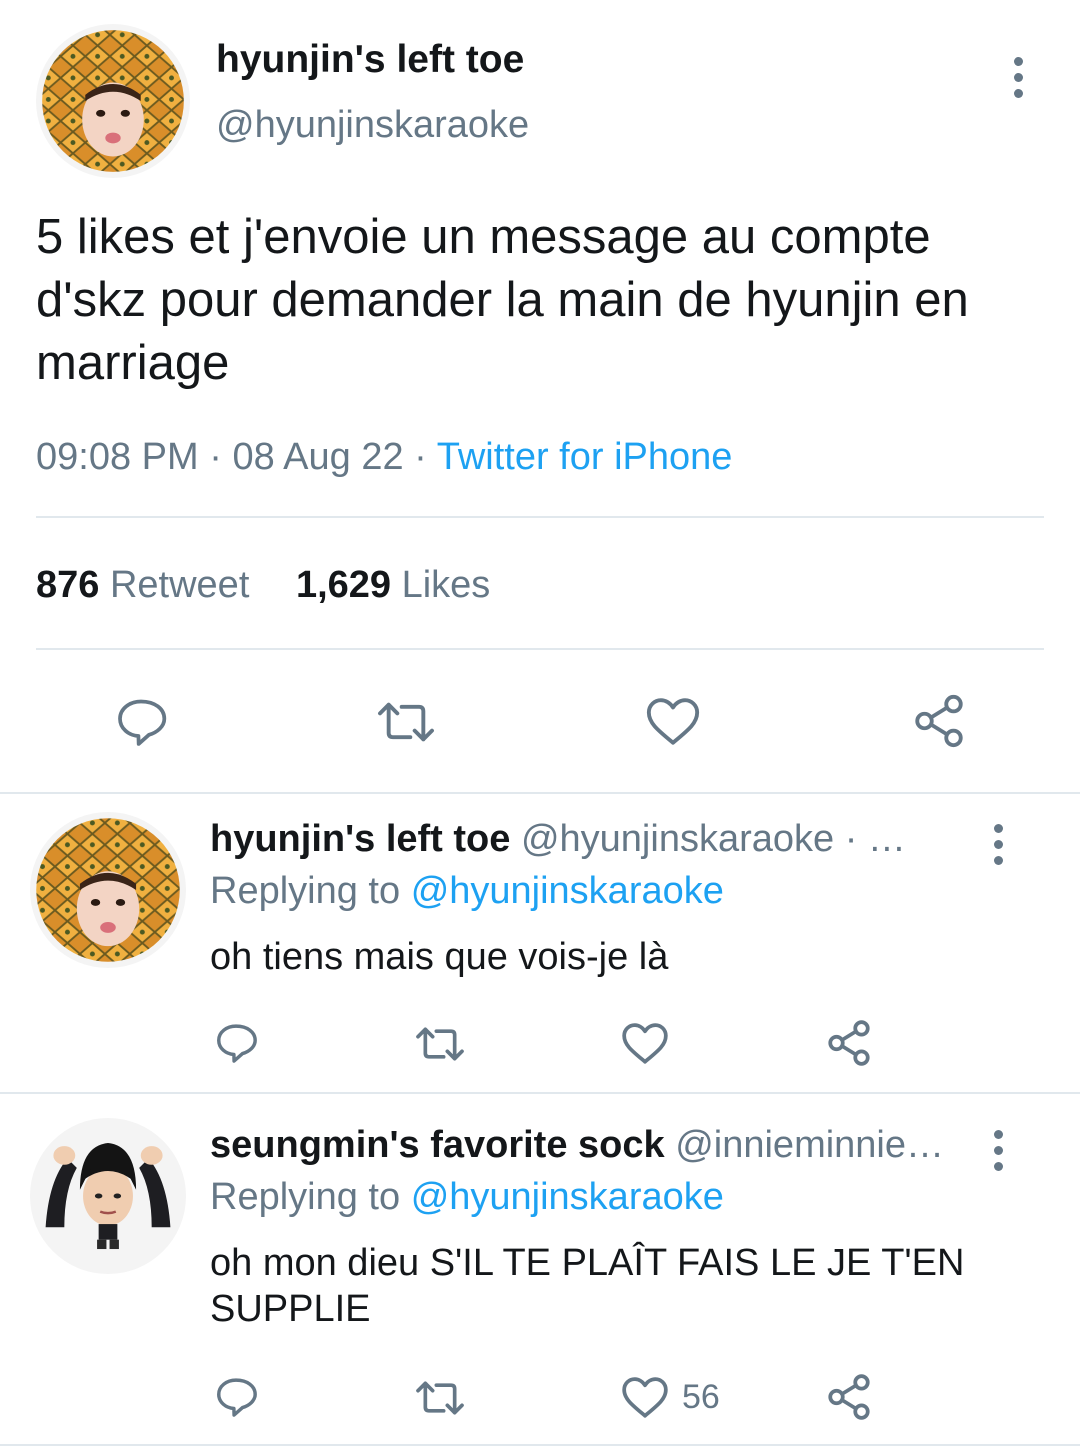  I want to click on engagement-stats: 876 Retweet 1,629 Likes, so click(263, 585).